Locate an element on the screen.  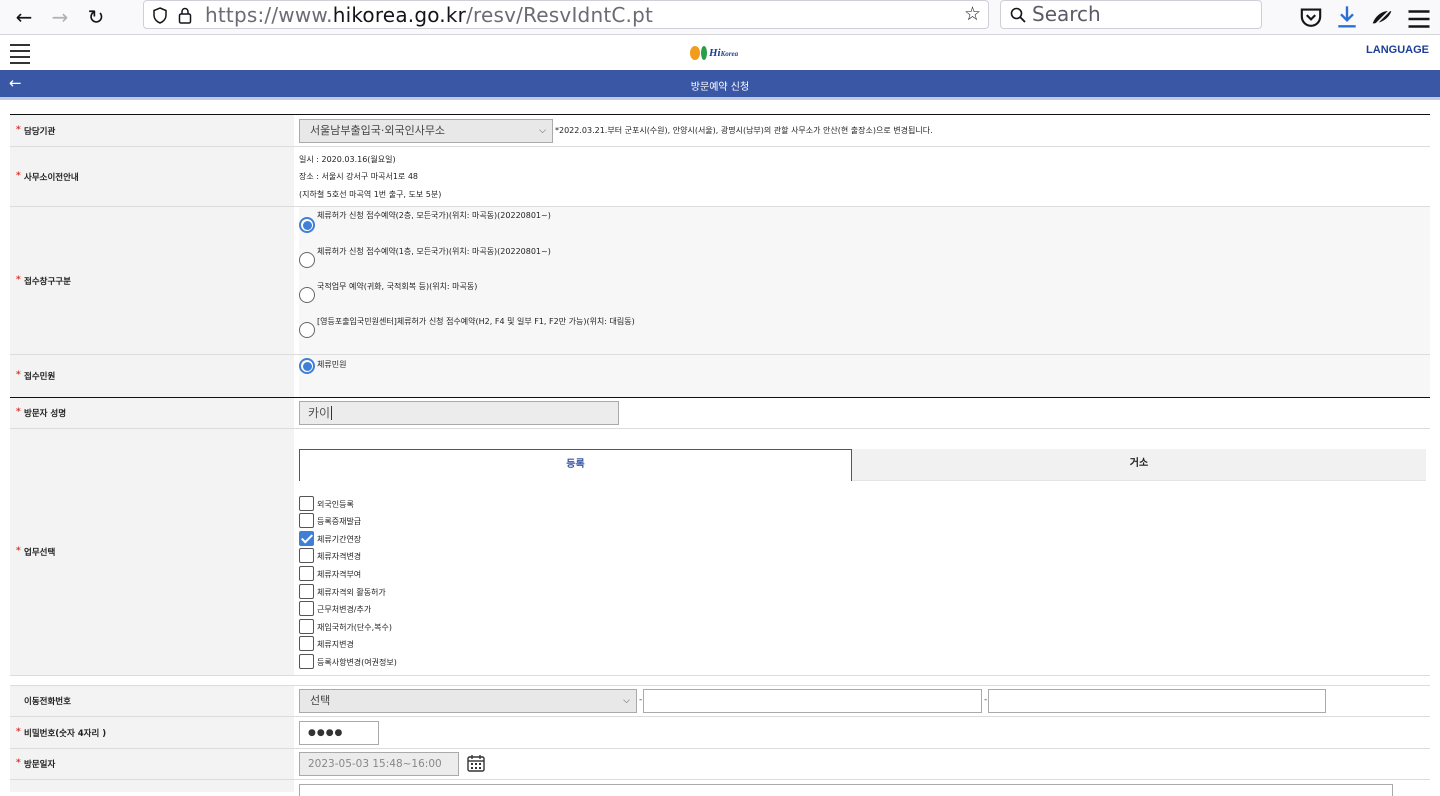
task-label: 외국인등록 is located at coordinates (335, 504).